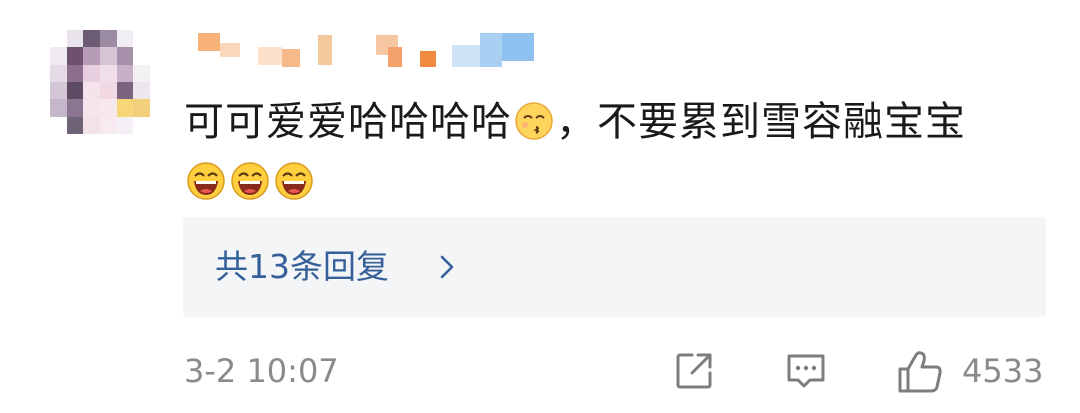 The width and height of the screenshot is (1080, 413). I want to click on kiss-smile-emoji-icon, so click(534, 121).